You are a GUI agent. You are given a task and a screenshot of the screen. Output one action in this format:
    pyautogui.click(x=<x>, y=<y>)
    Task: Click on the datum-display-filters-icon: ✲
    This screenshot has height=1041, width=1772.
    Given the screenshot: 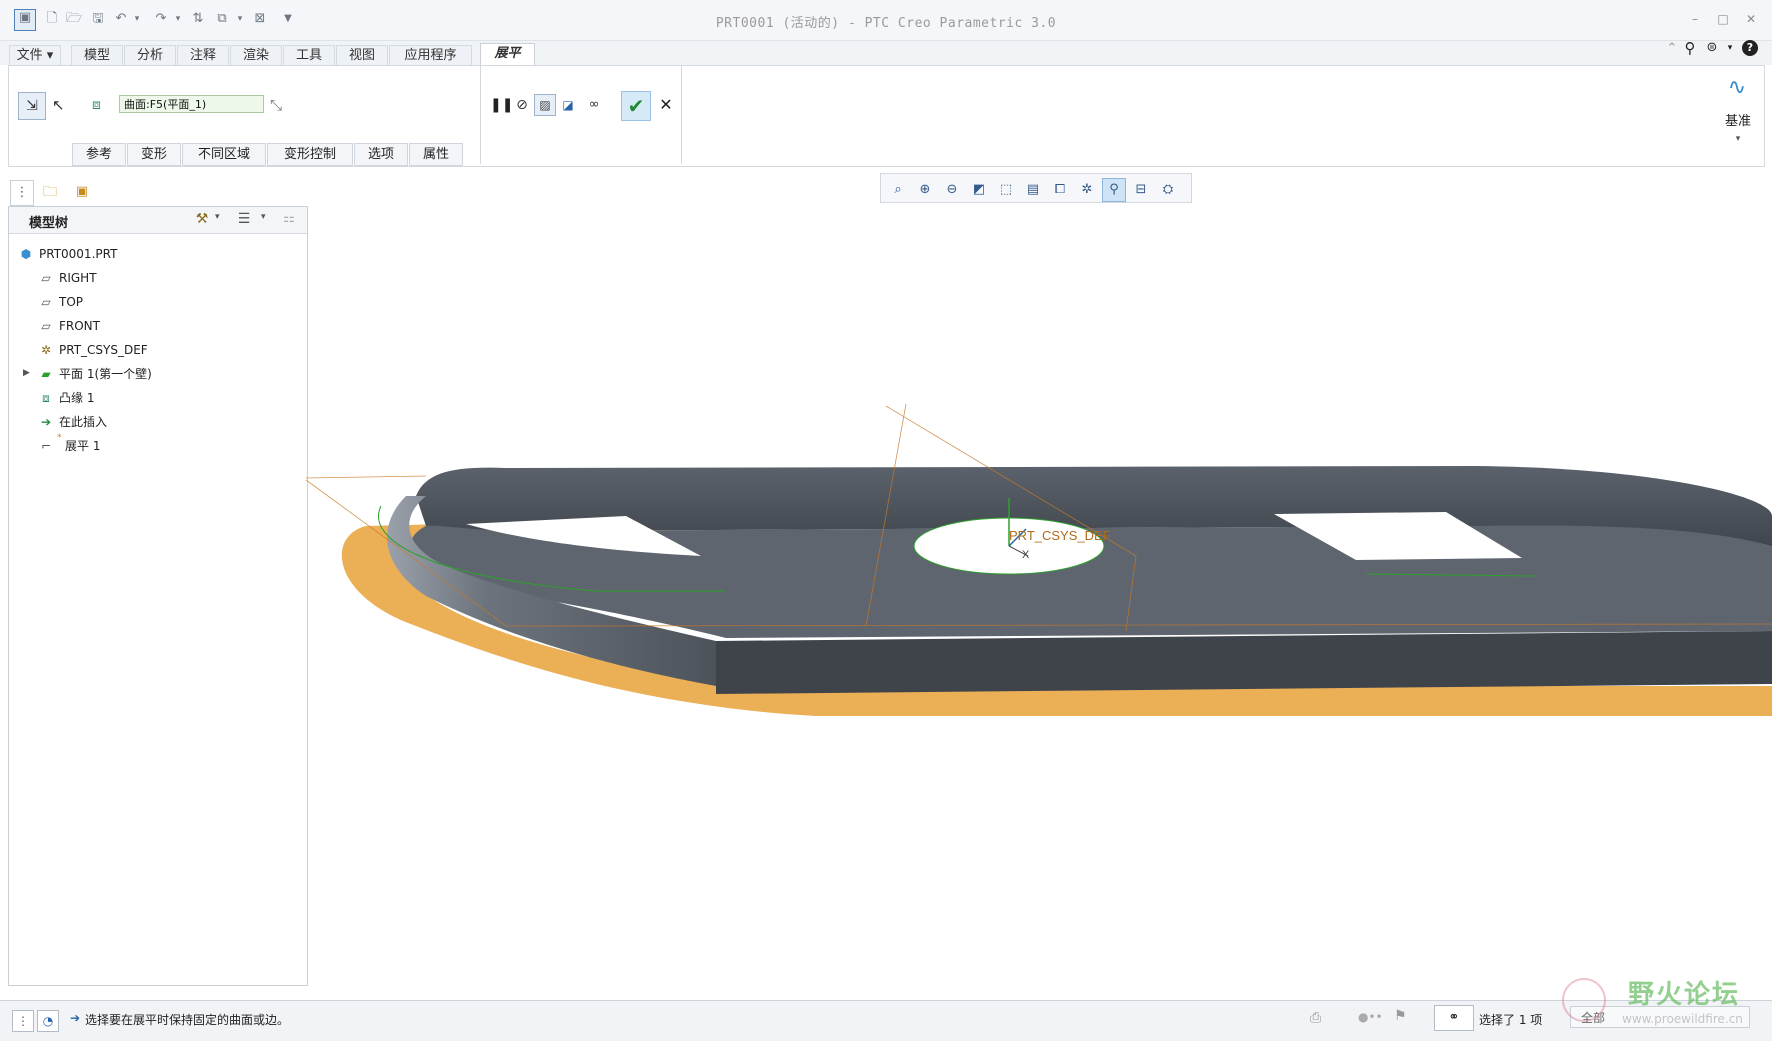 What is the action you would take?
    pyautogui.click(x=1087, y=190)
    